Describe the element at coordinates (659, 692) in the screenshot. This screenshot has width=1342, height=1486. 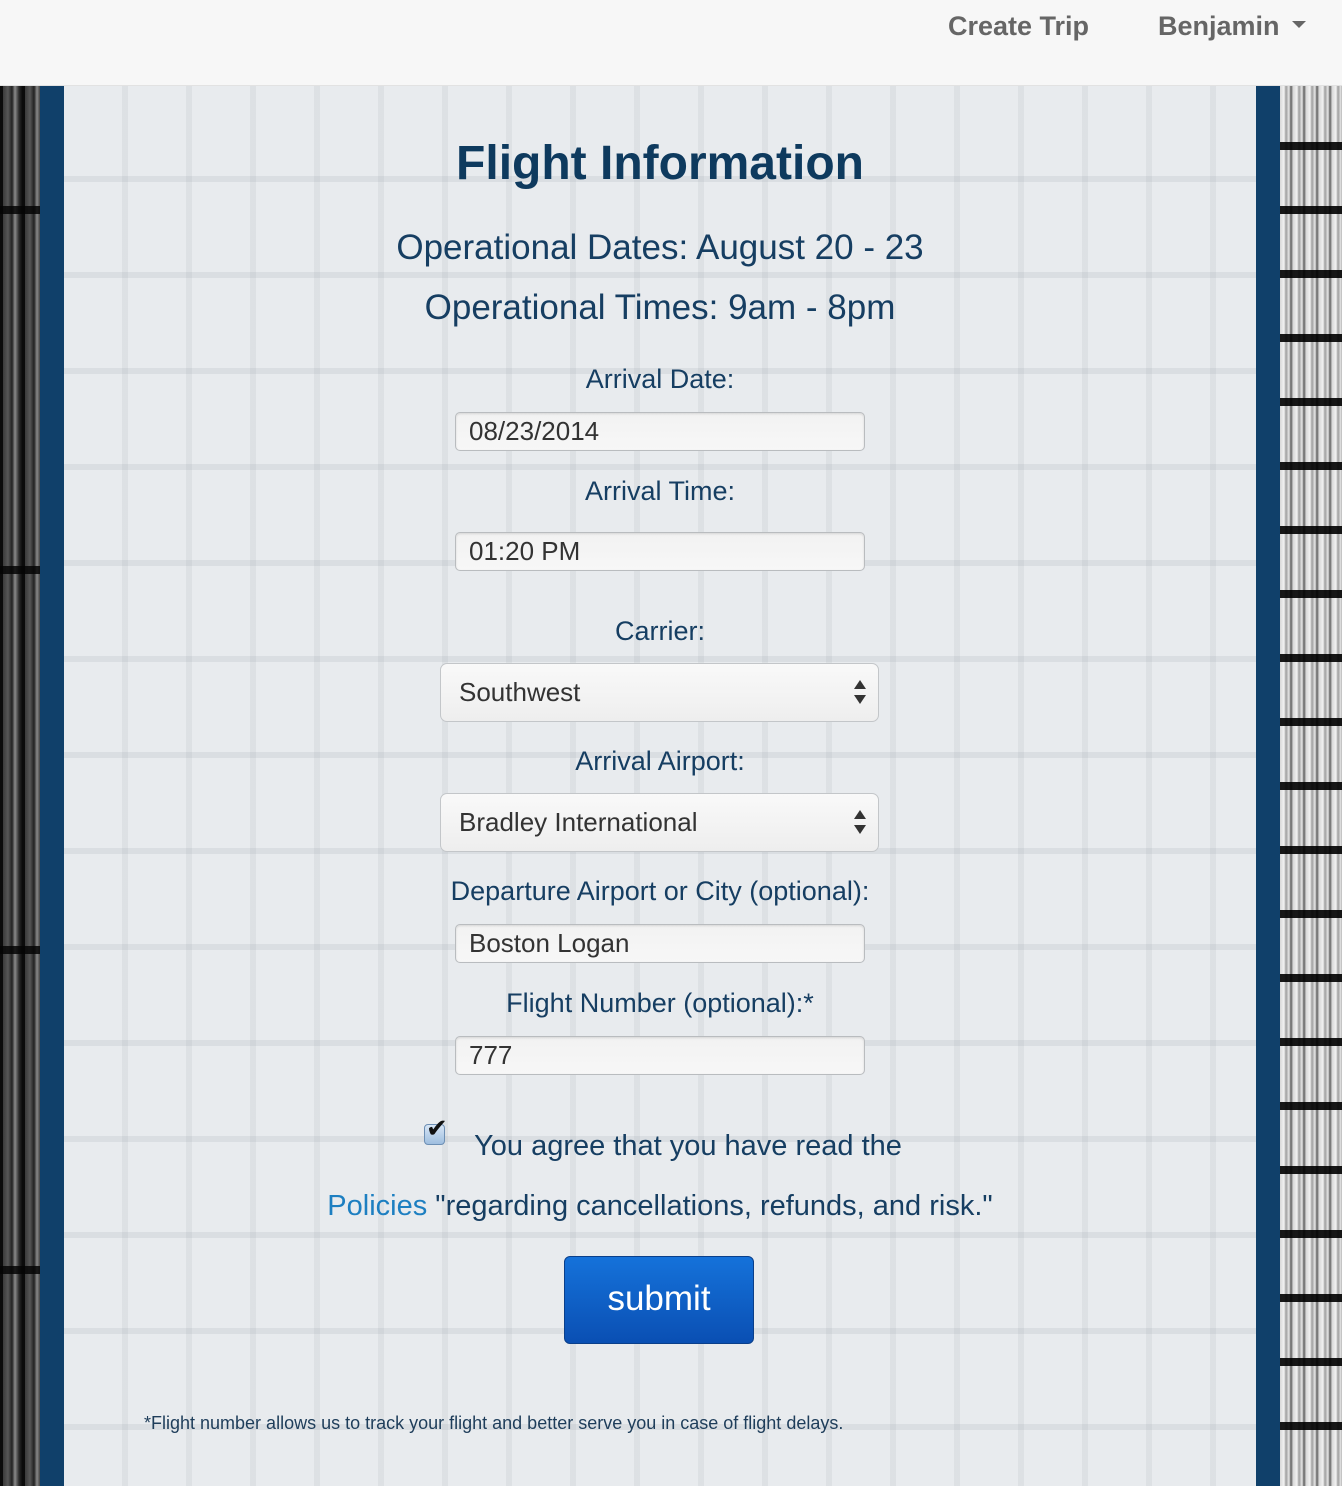
I see `carrier-select: Southwest` at that location.